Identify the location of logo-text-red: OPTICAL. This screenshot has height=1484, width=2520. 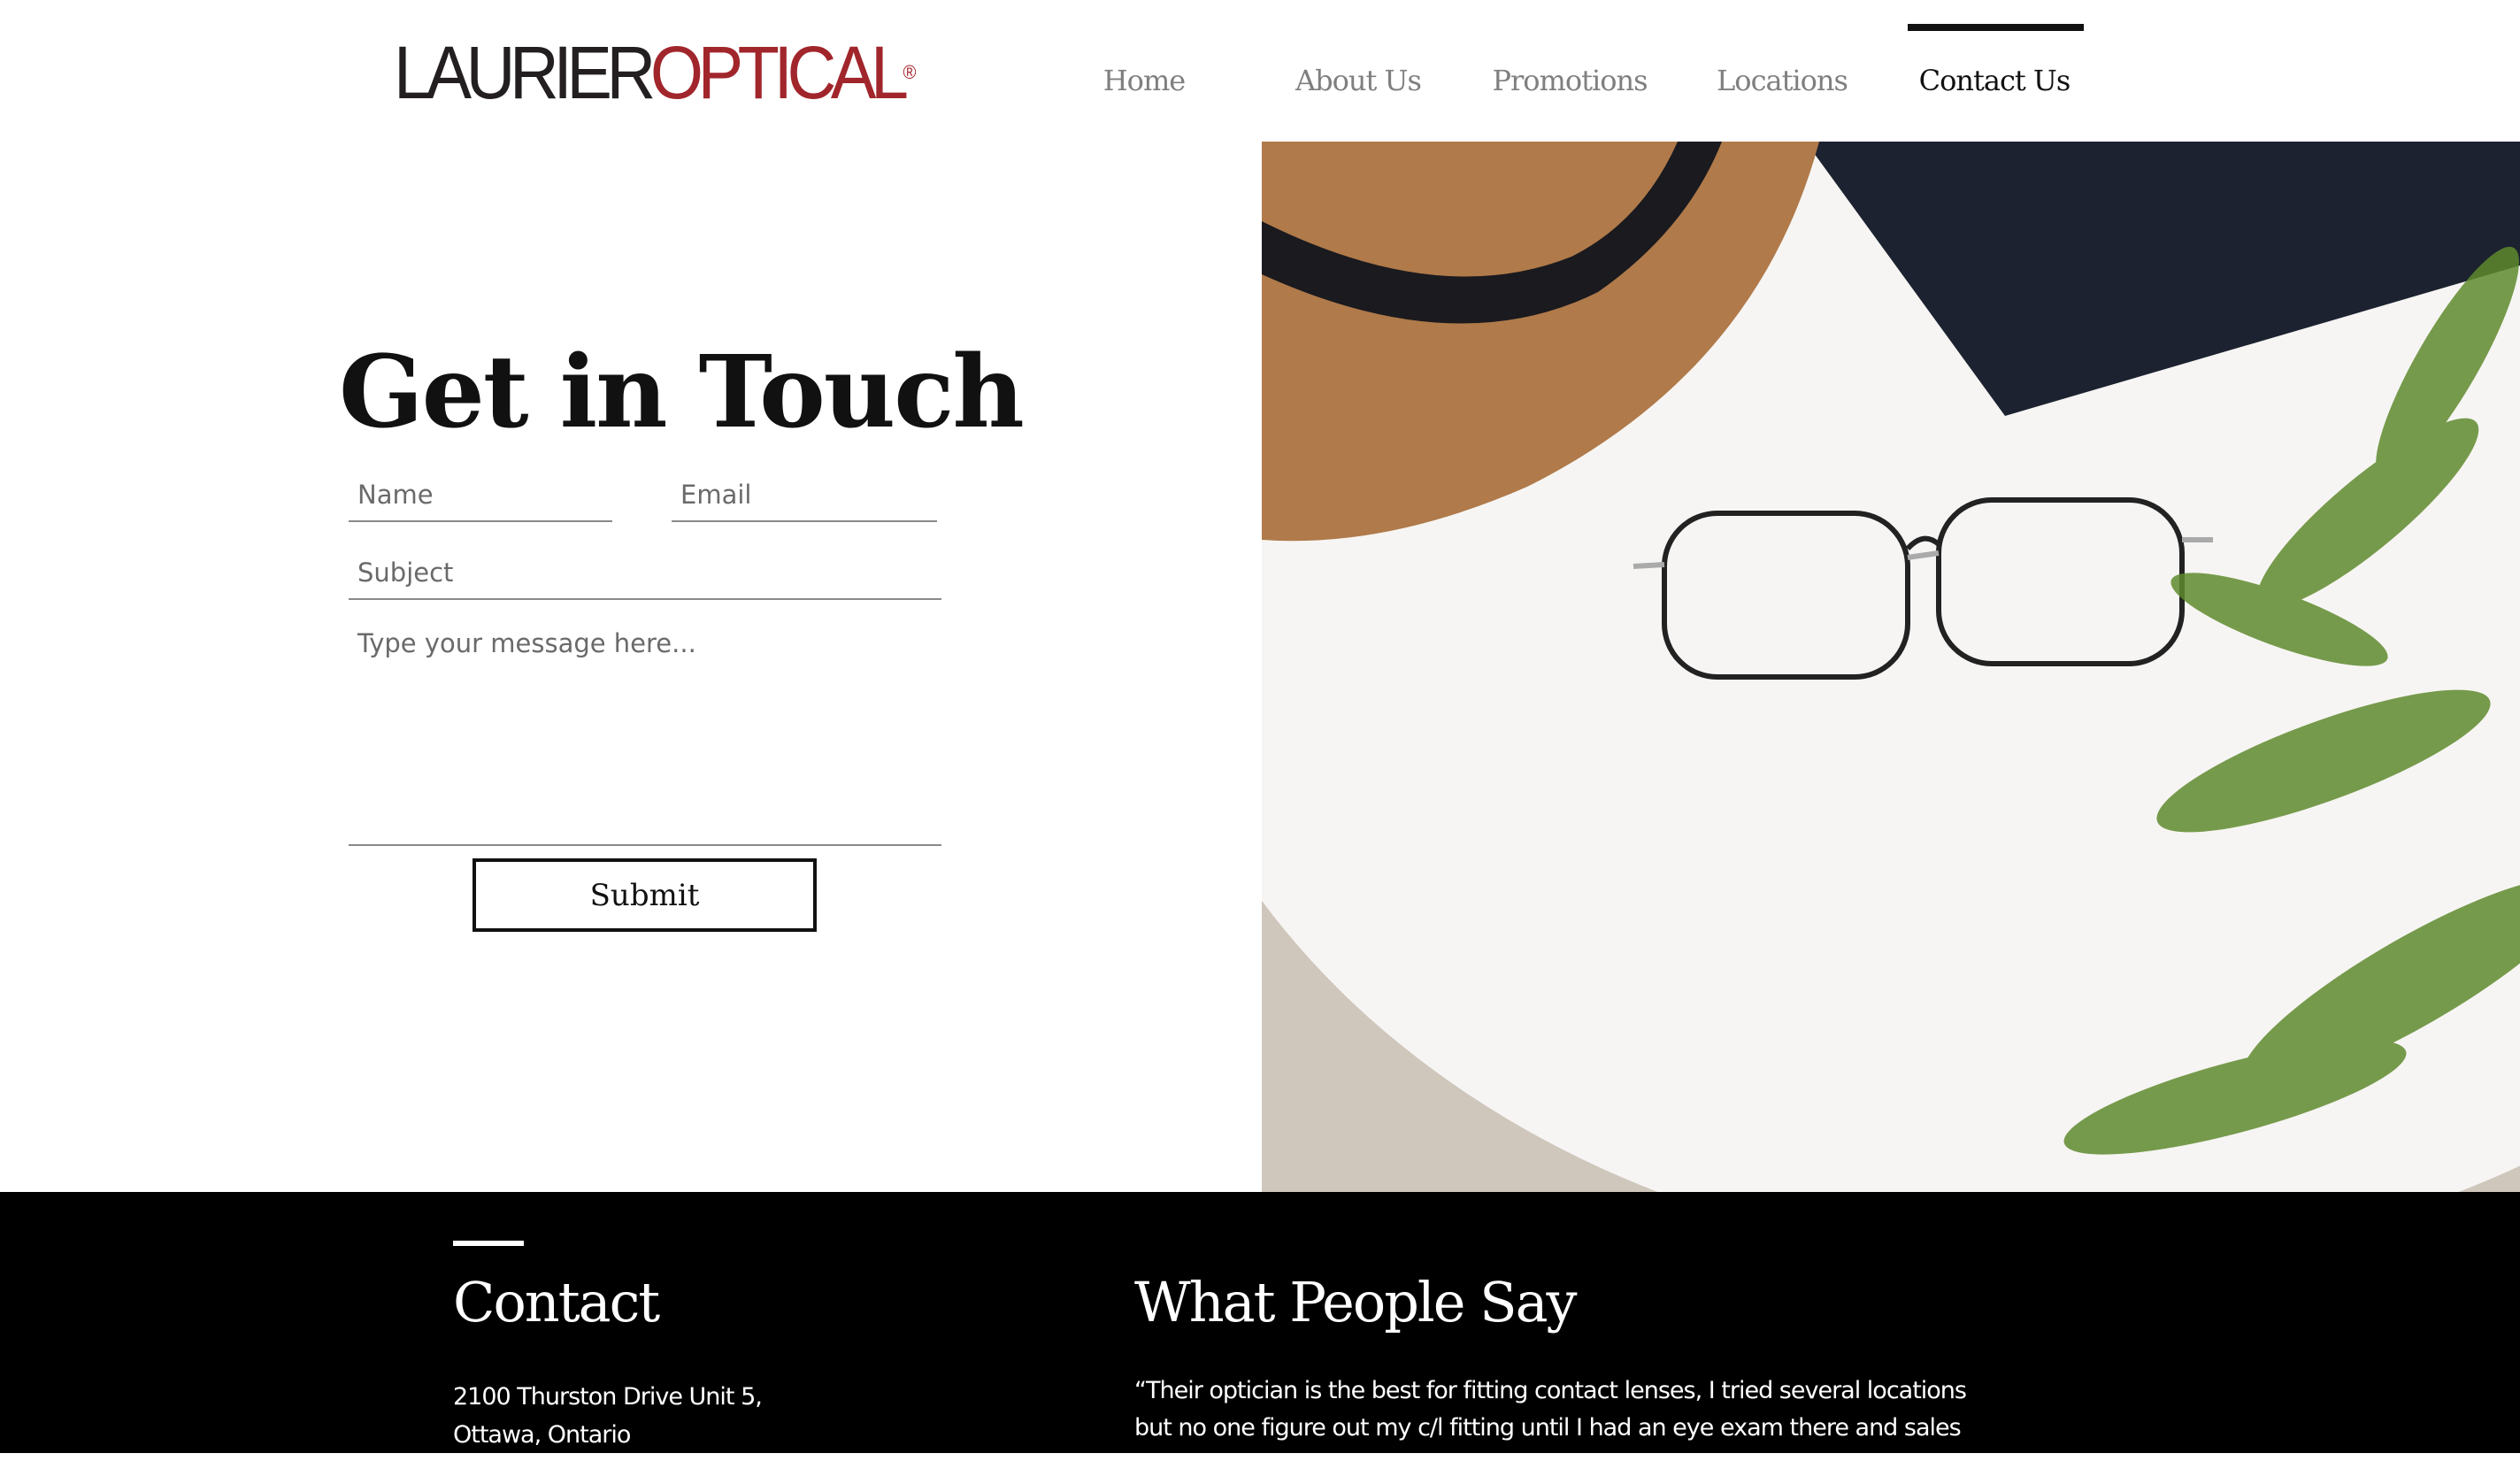
(779, 72).